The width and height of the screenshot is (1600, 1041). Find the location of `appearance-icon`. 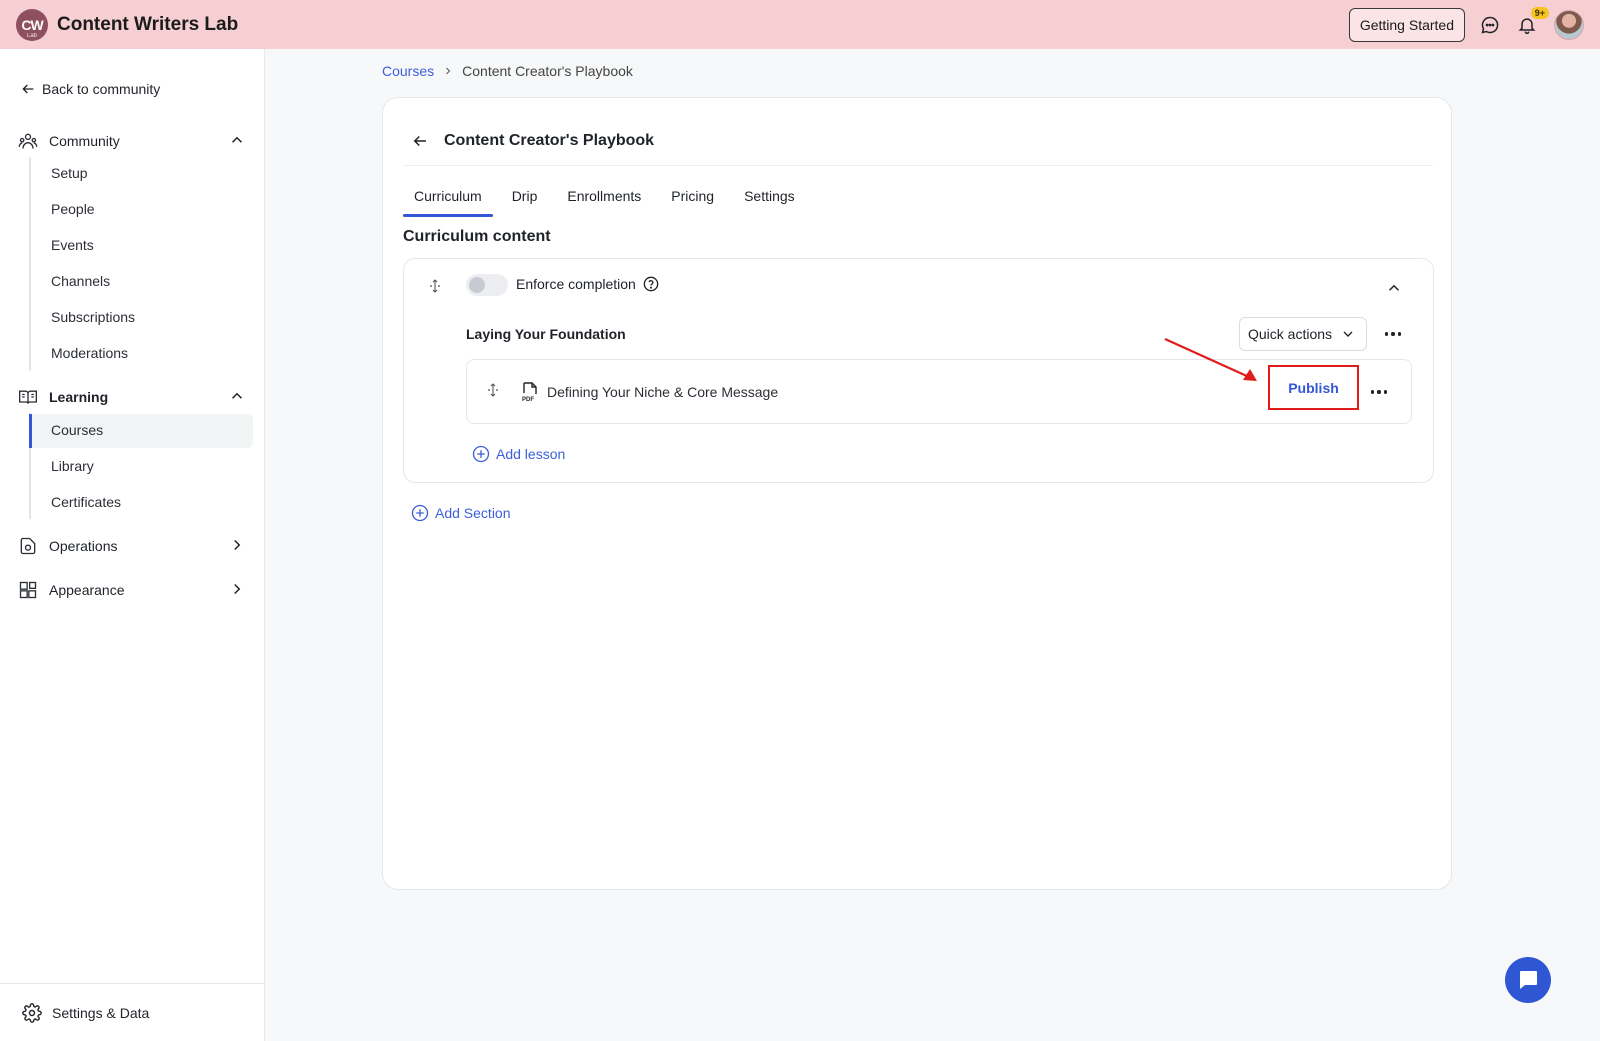

appearance-icon is located at coordinates (28, 590).